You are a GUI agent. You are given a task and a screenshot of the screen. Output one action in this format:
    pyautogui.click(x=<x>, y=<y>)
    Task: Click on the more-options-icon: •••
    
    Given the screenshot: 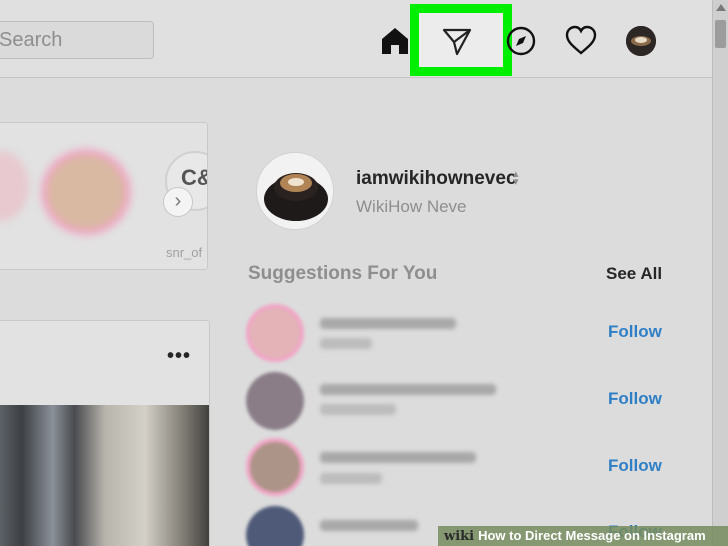 What is the action you would take?
    pyautogui.click(x=179, y=356)
    